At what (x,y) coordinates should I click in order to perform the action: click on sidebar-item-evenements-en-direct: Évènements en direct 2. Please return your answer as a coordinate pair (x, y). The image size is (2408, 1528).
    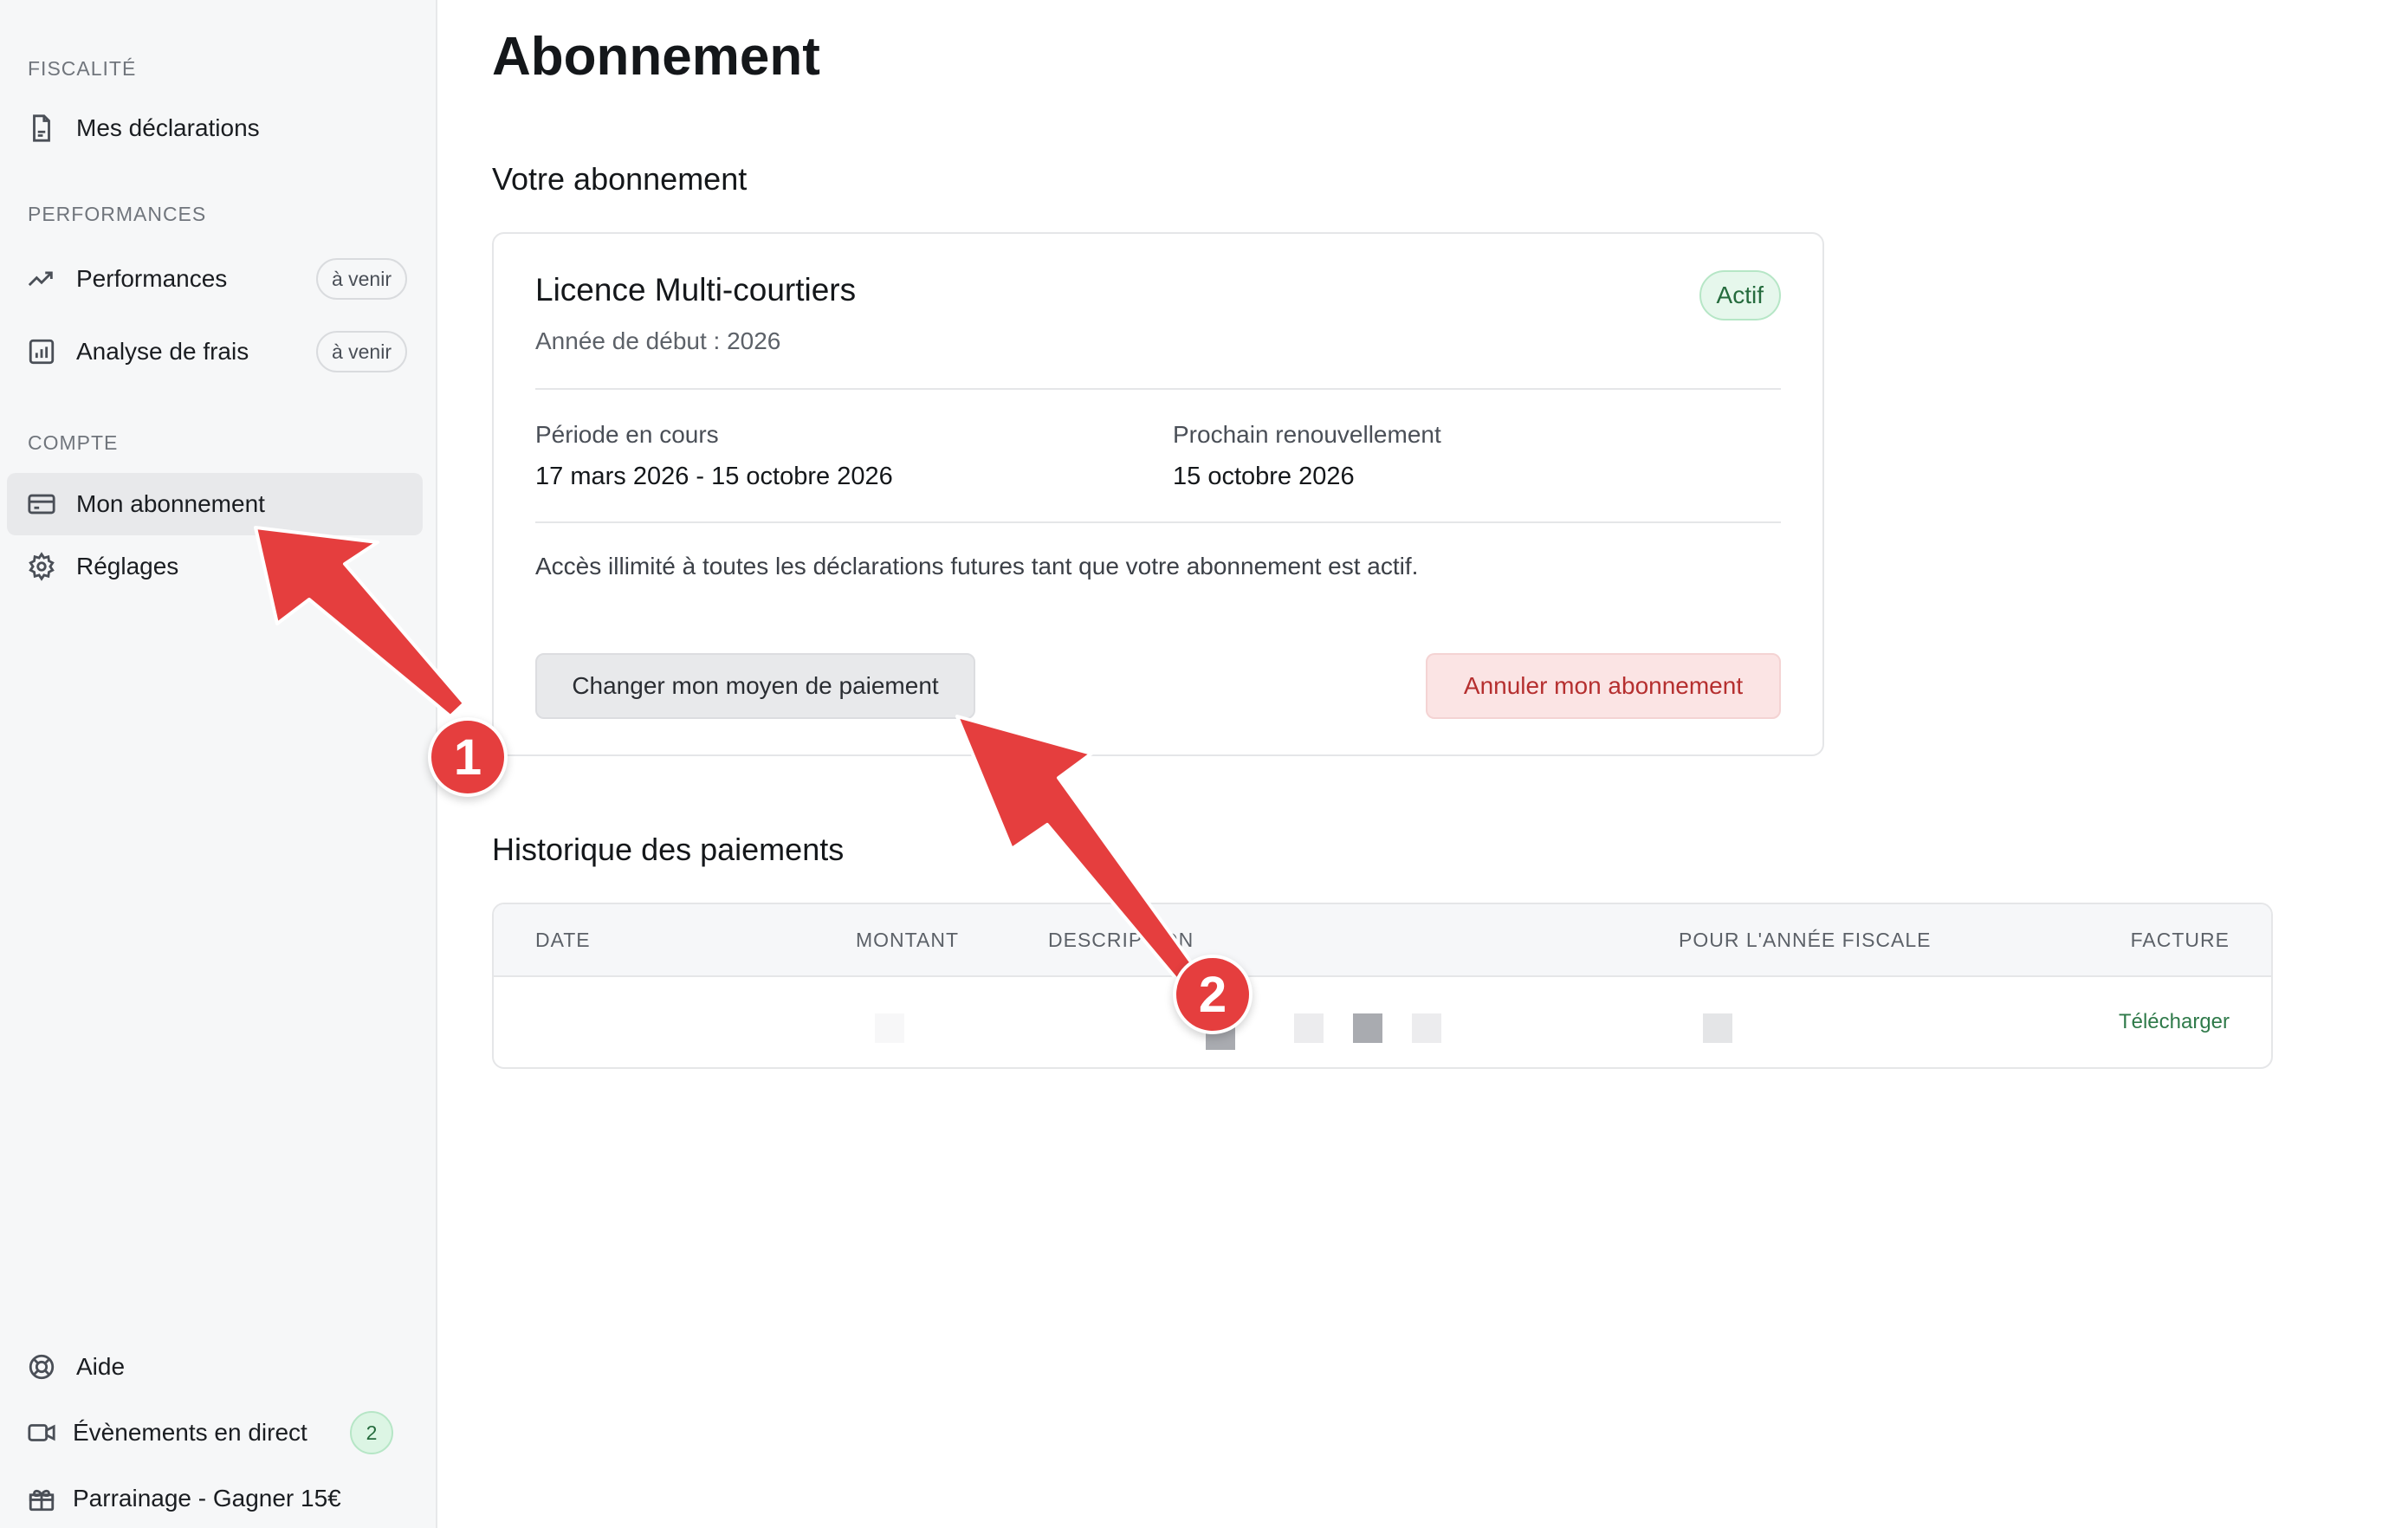
    Looking at the image, I should click on (215, 1433).